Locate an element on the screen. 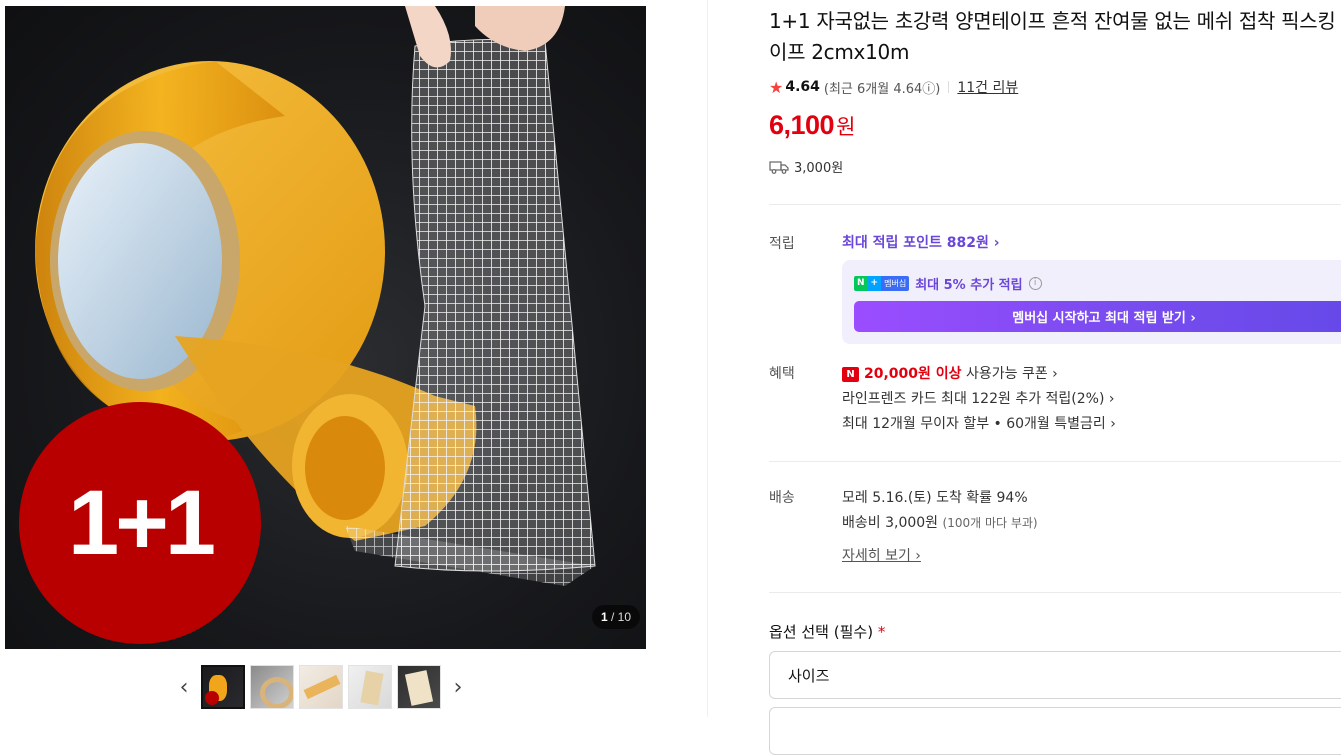 Image resolution: width=1341 pixels, height=755 pixels. npay-membership-badge: N + 멤버십 is located at coordinates (882, 283).